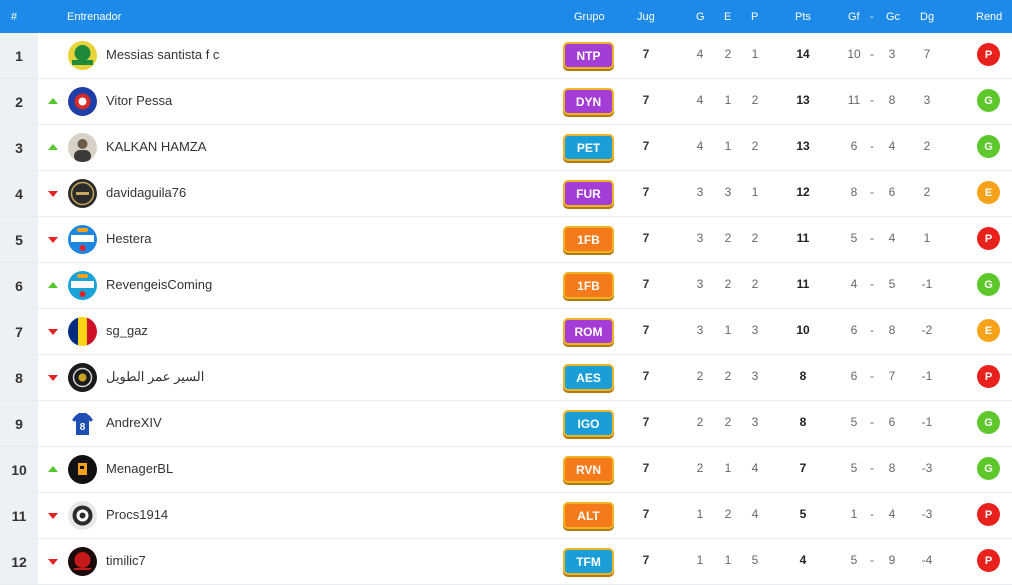 The width and height of the screenshot is (1012, 585). Describe the element at coordinates (989, 17) in the screenshot. I see `header-form: Rend` at that location.